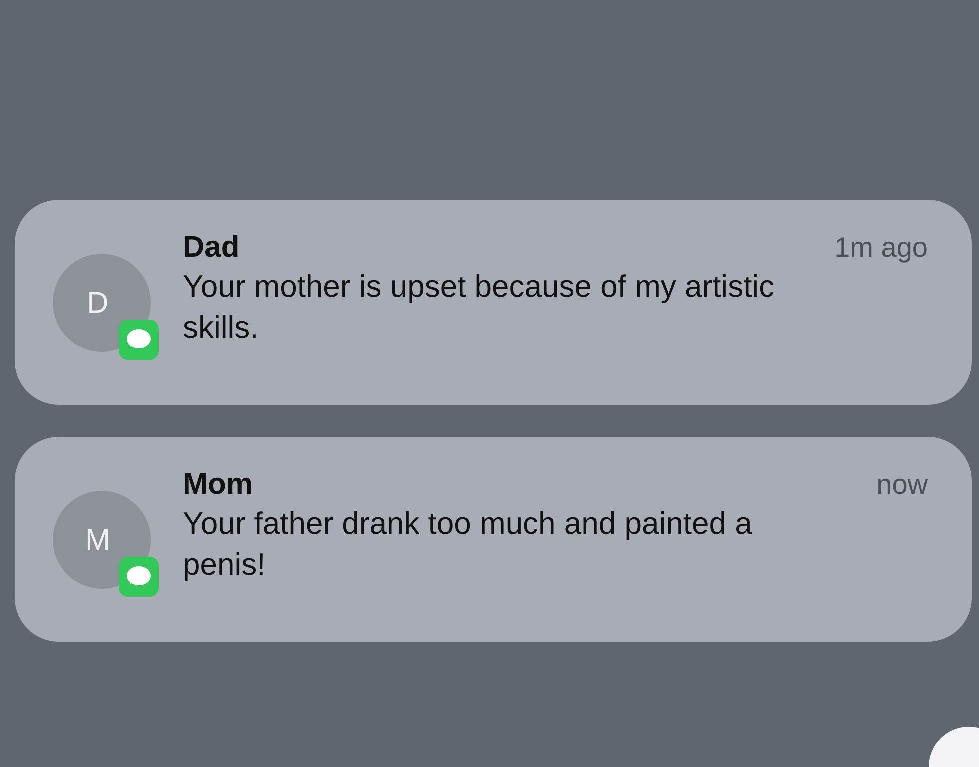  What do you see at coordinates (102, 303) in the screenshot?
I see `avatar: D` at bounding box center [102, 303].